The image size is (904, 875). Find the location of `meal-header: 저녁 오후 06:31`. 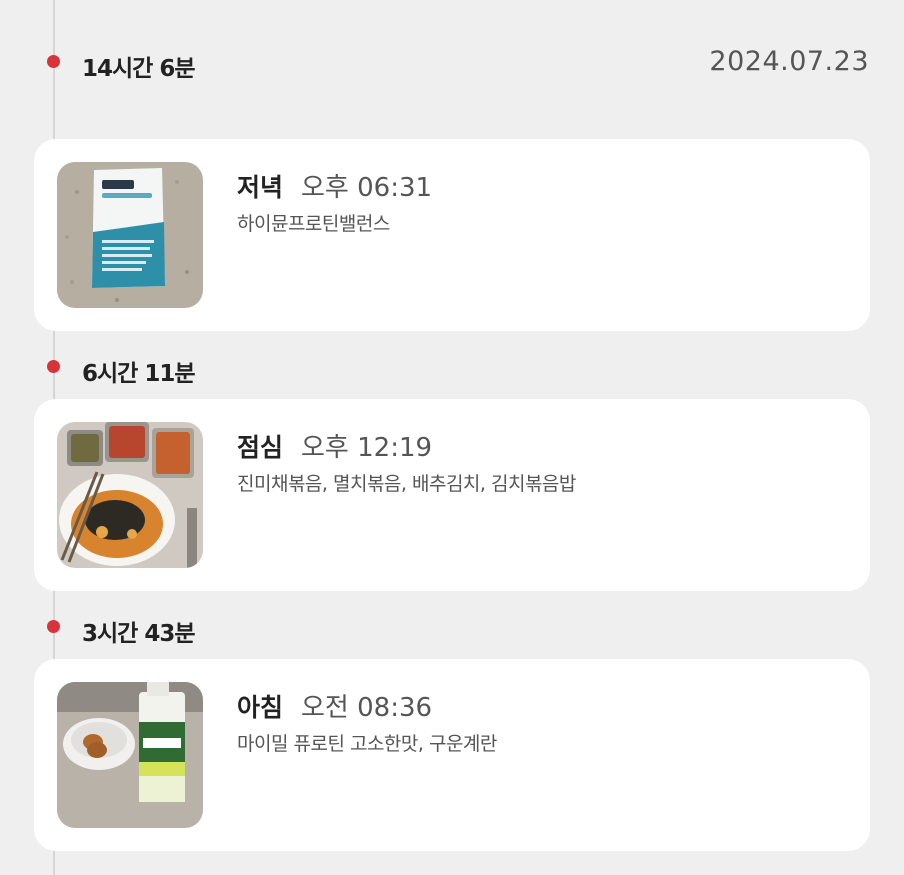

meal-header: 저녁 오후 06:31 is located at coordinates (334, 185).